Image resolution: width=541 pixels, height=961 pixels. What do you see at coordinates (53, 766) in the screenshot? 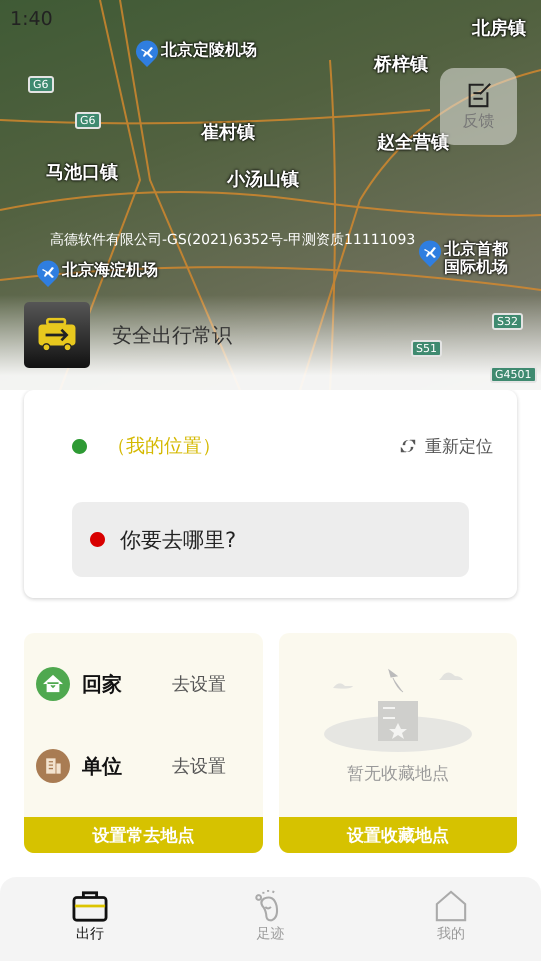
I see `building-icon` at bounding box center [53, 766].